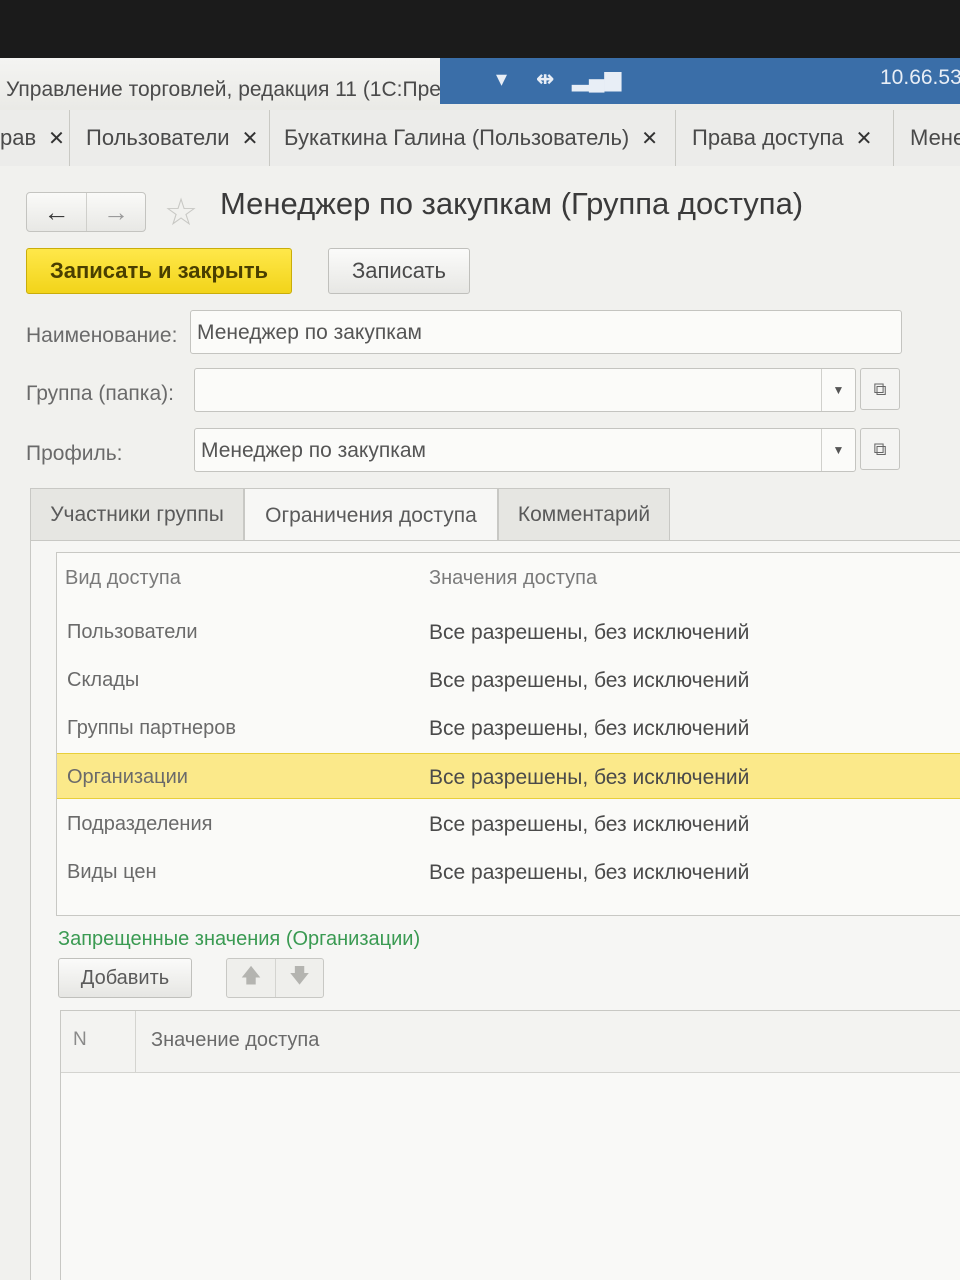 The image size is (960, 1280). Describe the element at coordinates (473, 138) in the screenshot. I see `tab-user-bukatkina: Букаткина Галина (Пользователь) ✕` at that location.